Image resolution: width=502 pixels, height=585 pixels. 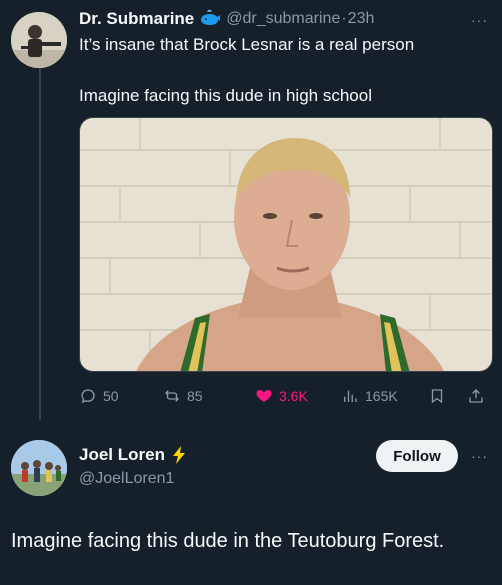 What do you see at coordinates (195, 396) in the screenshot?
I see `repost-count: 85` at bounding box center [195, 396].